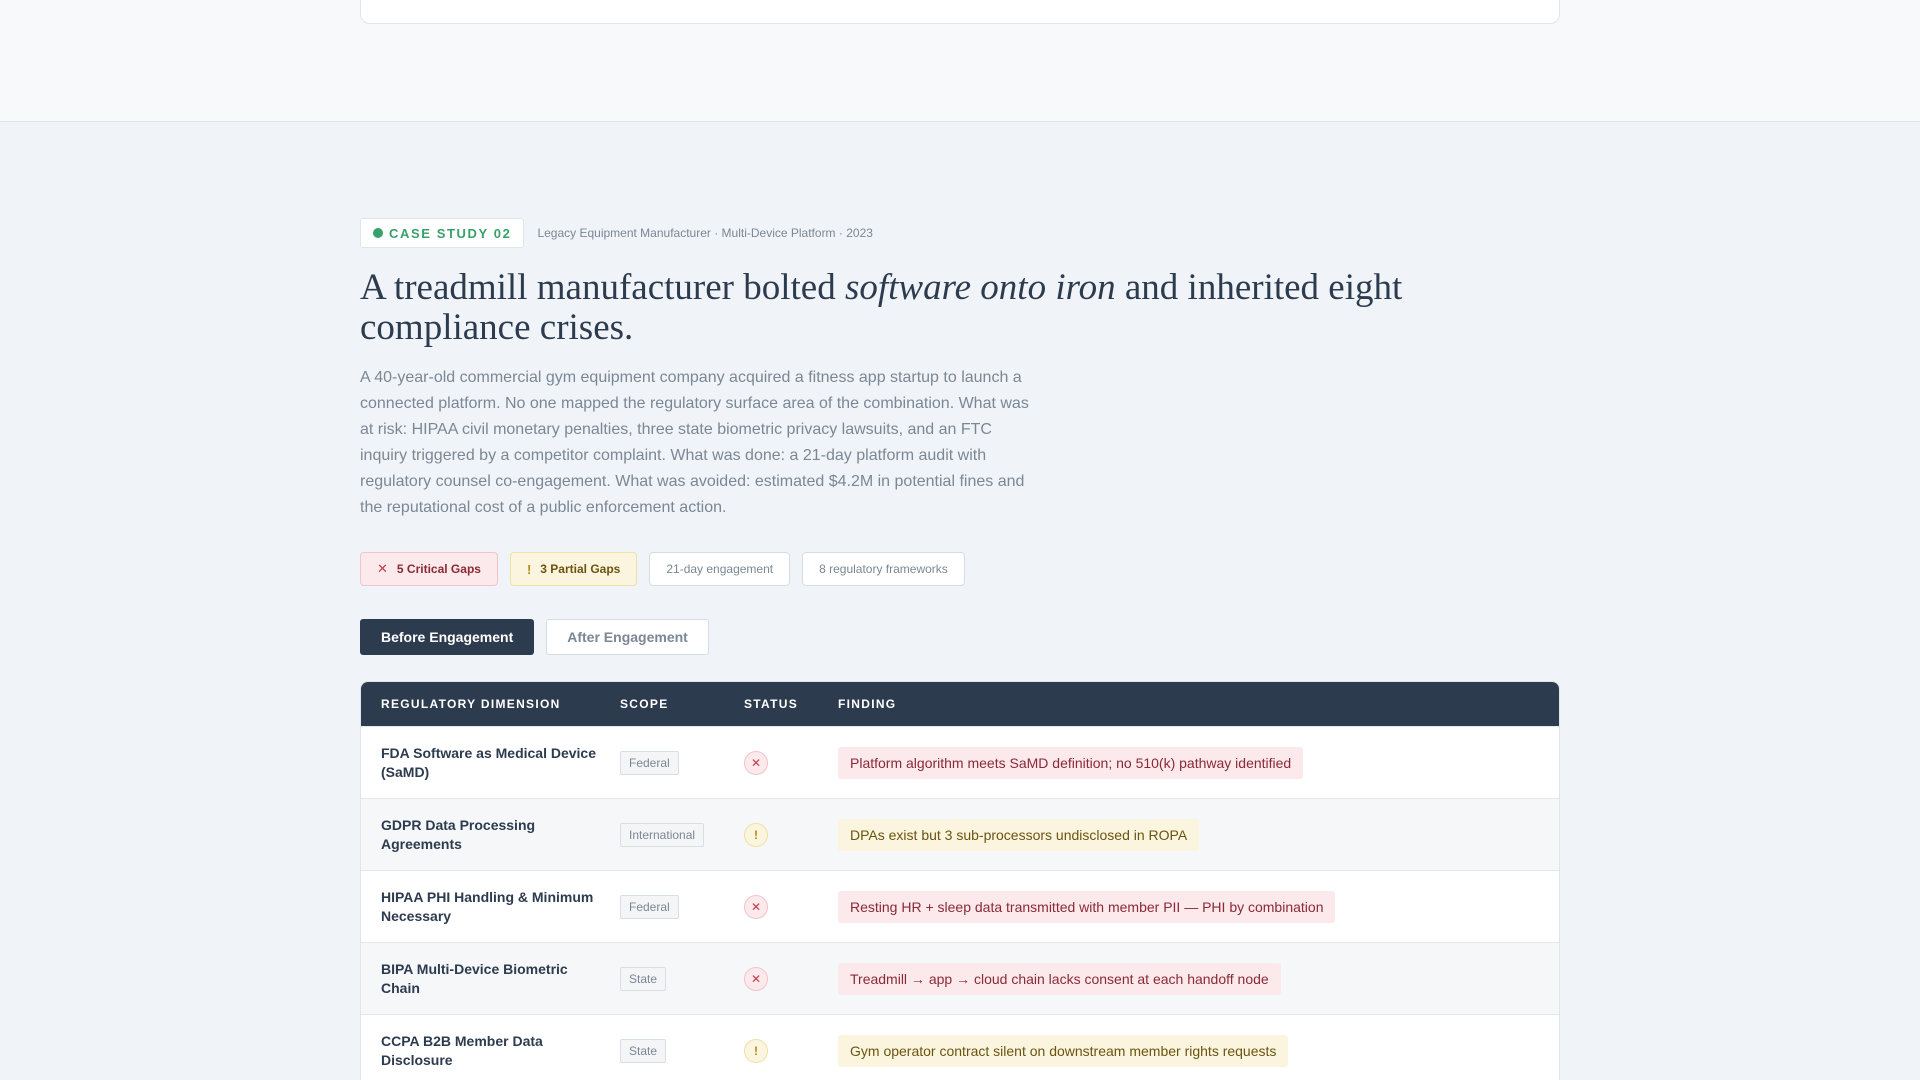  Describe the element at coordinates (980, 287) in the screenshot. I see `headline-emphasis: software onto iron` at that location.